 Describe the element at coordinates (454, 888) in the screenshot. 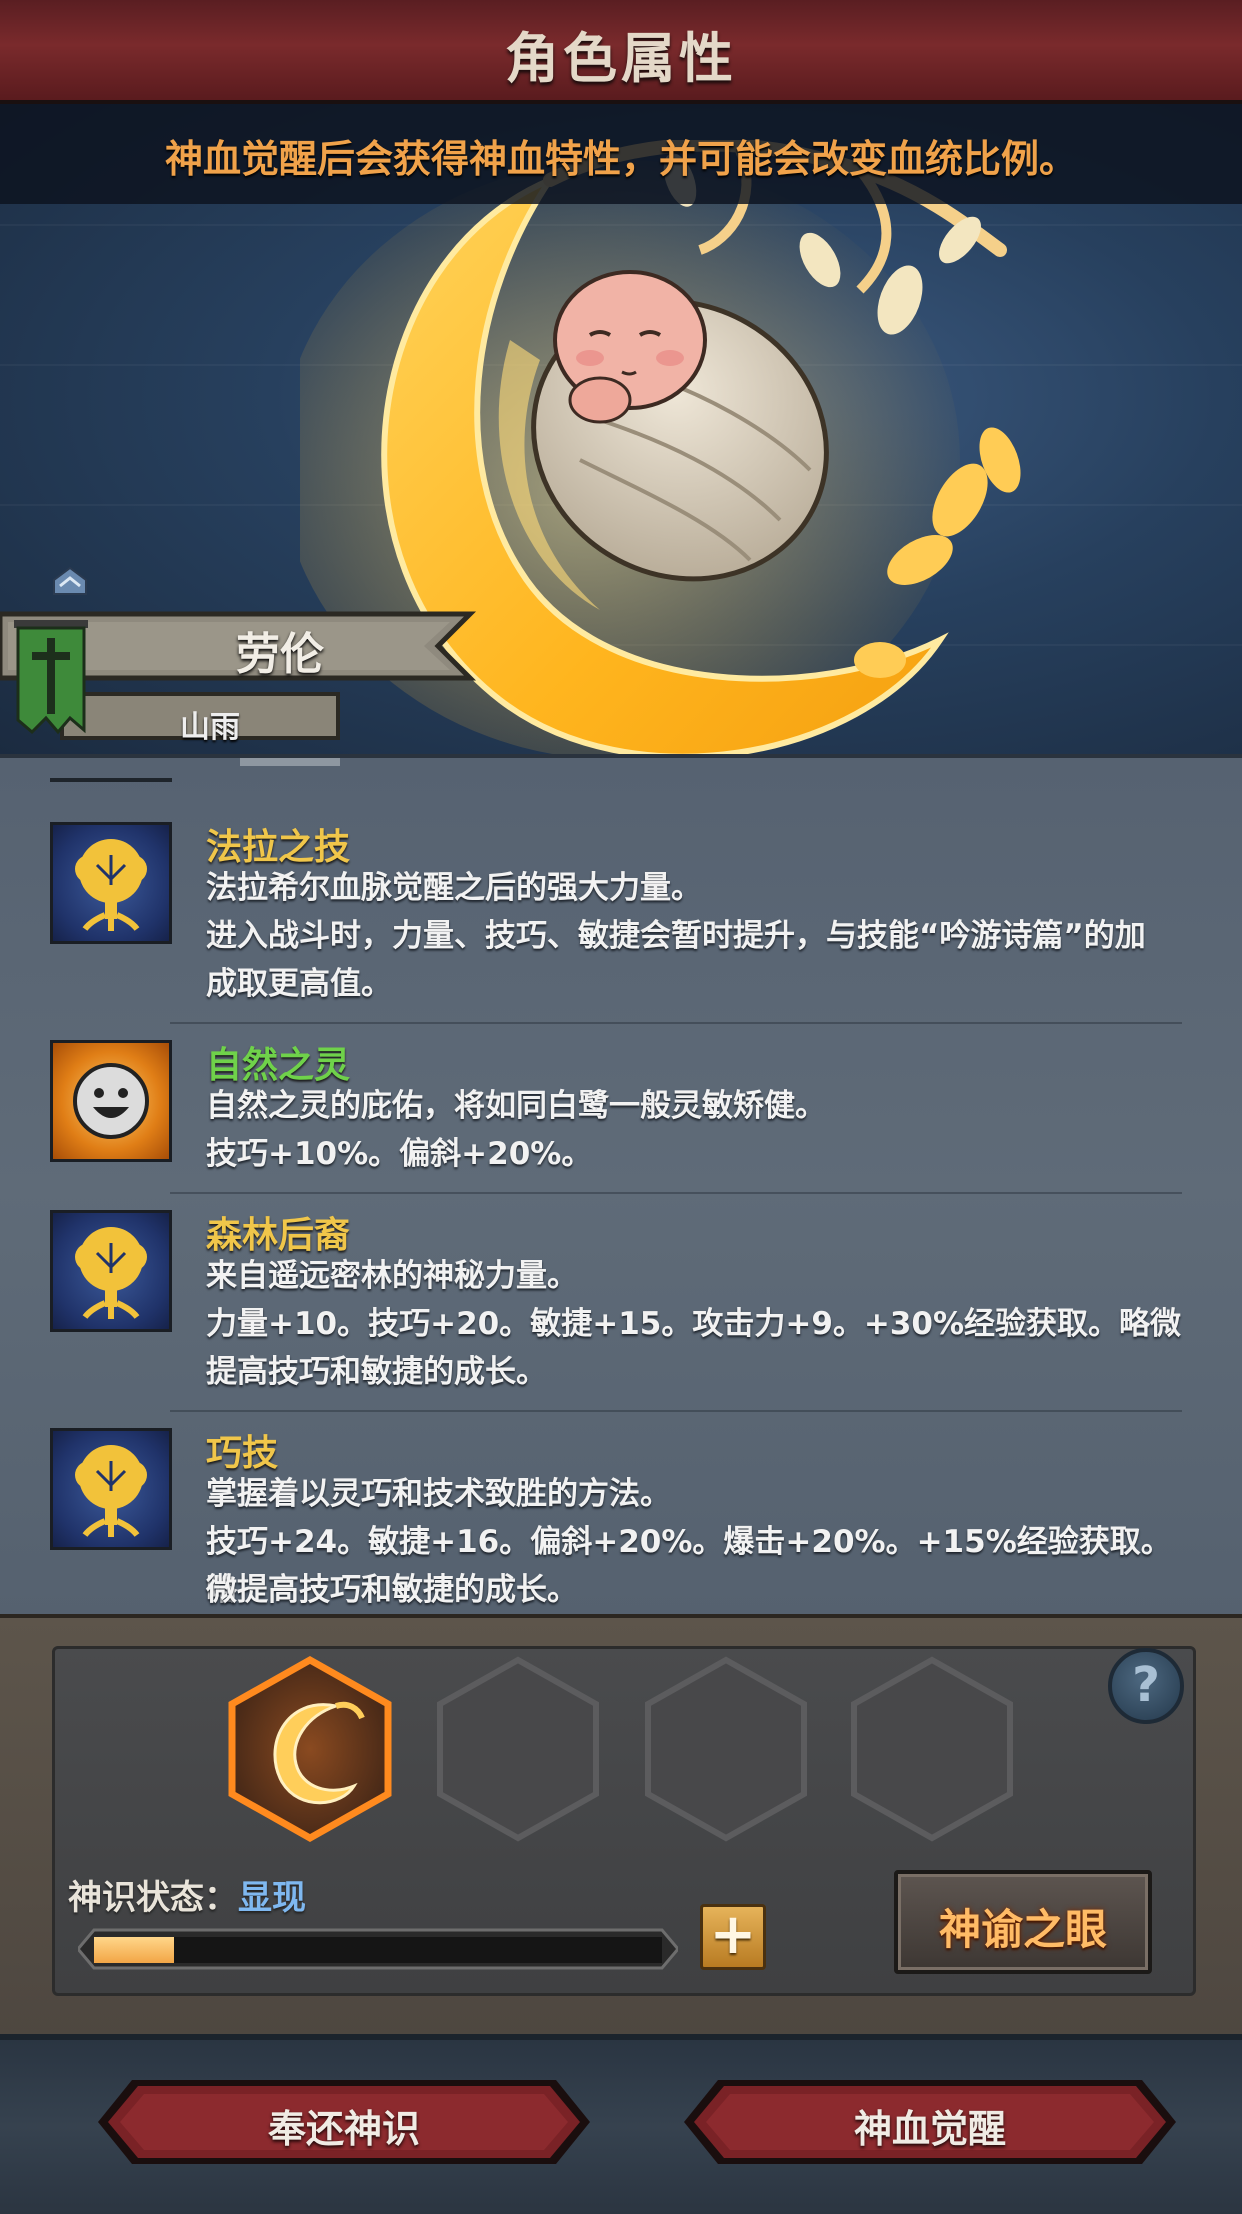

I see `trait-description-line: 法拉希尔血脉觉醒之后的强大力量。` at that location.